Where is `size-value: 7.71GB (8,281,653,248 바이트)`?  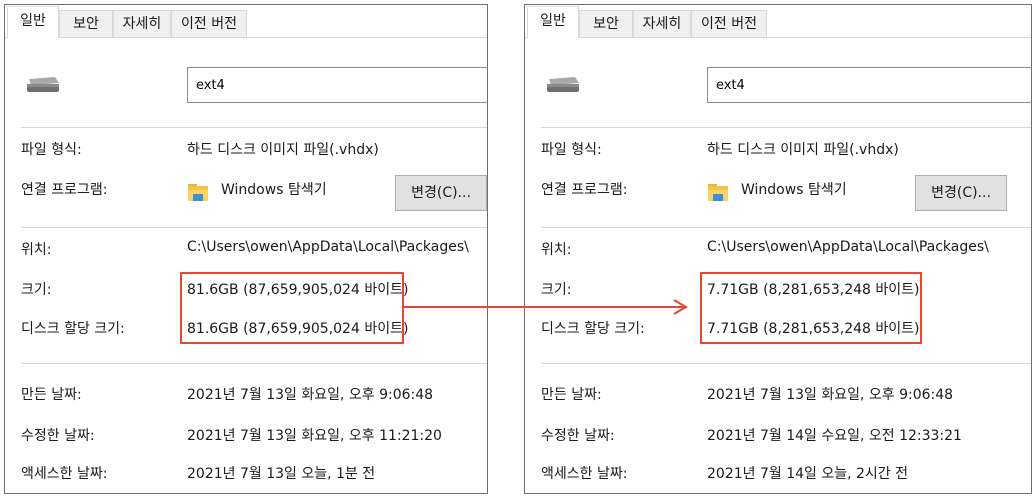 size-value: 7.71GB (8,281,653,248 바이트) is located at coordinates (813, 290).